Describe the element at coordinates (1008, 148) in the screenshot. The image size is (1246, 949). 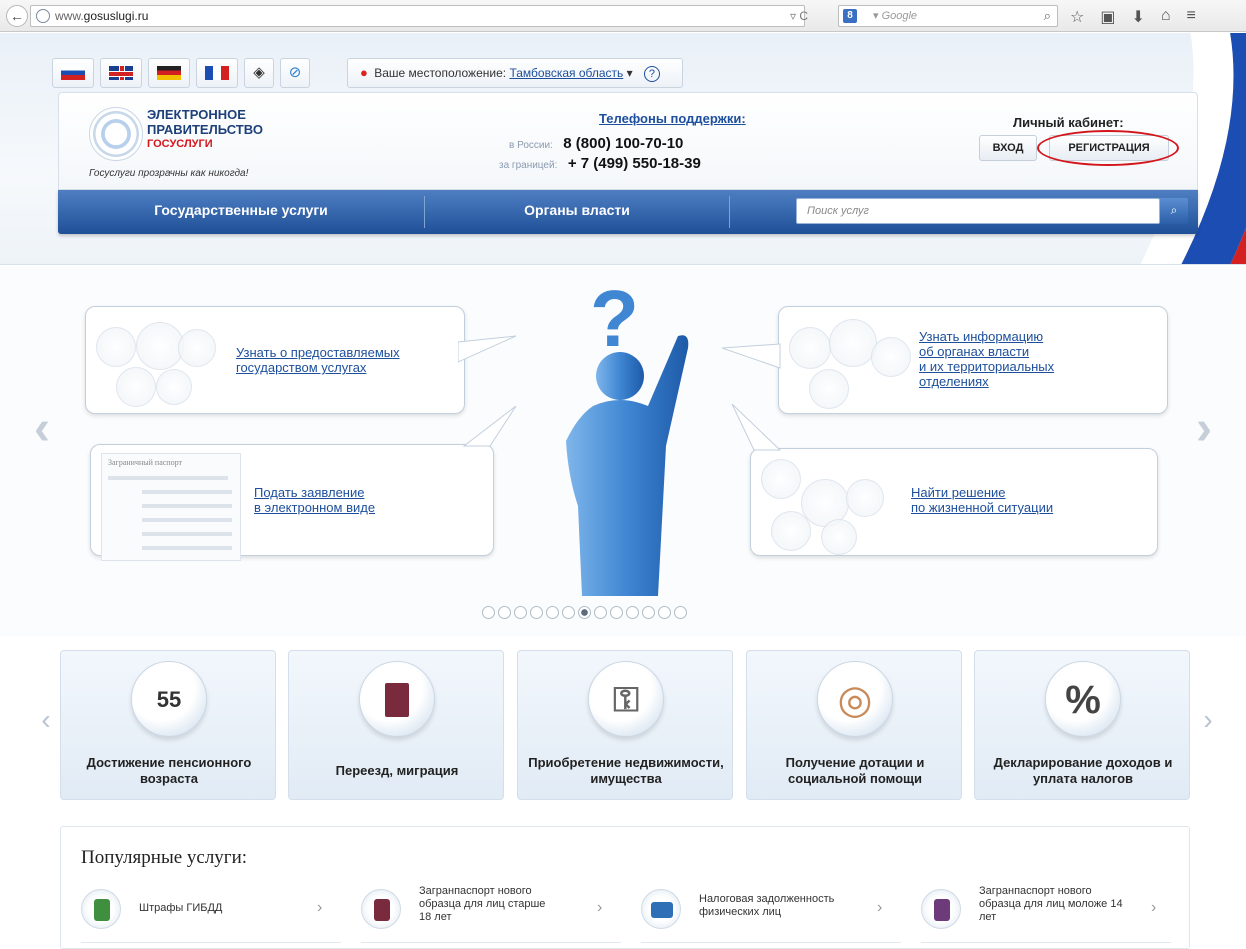
I see `login-button: ВХОД` at that location.